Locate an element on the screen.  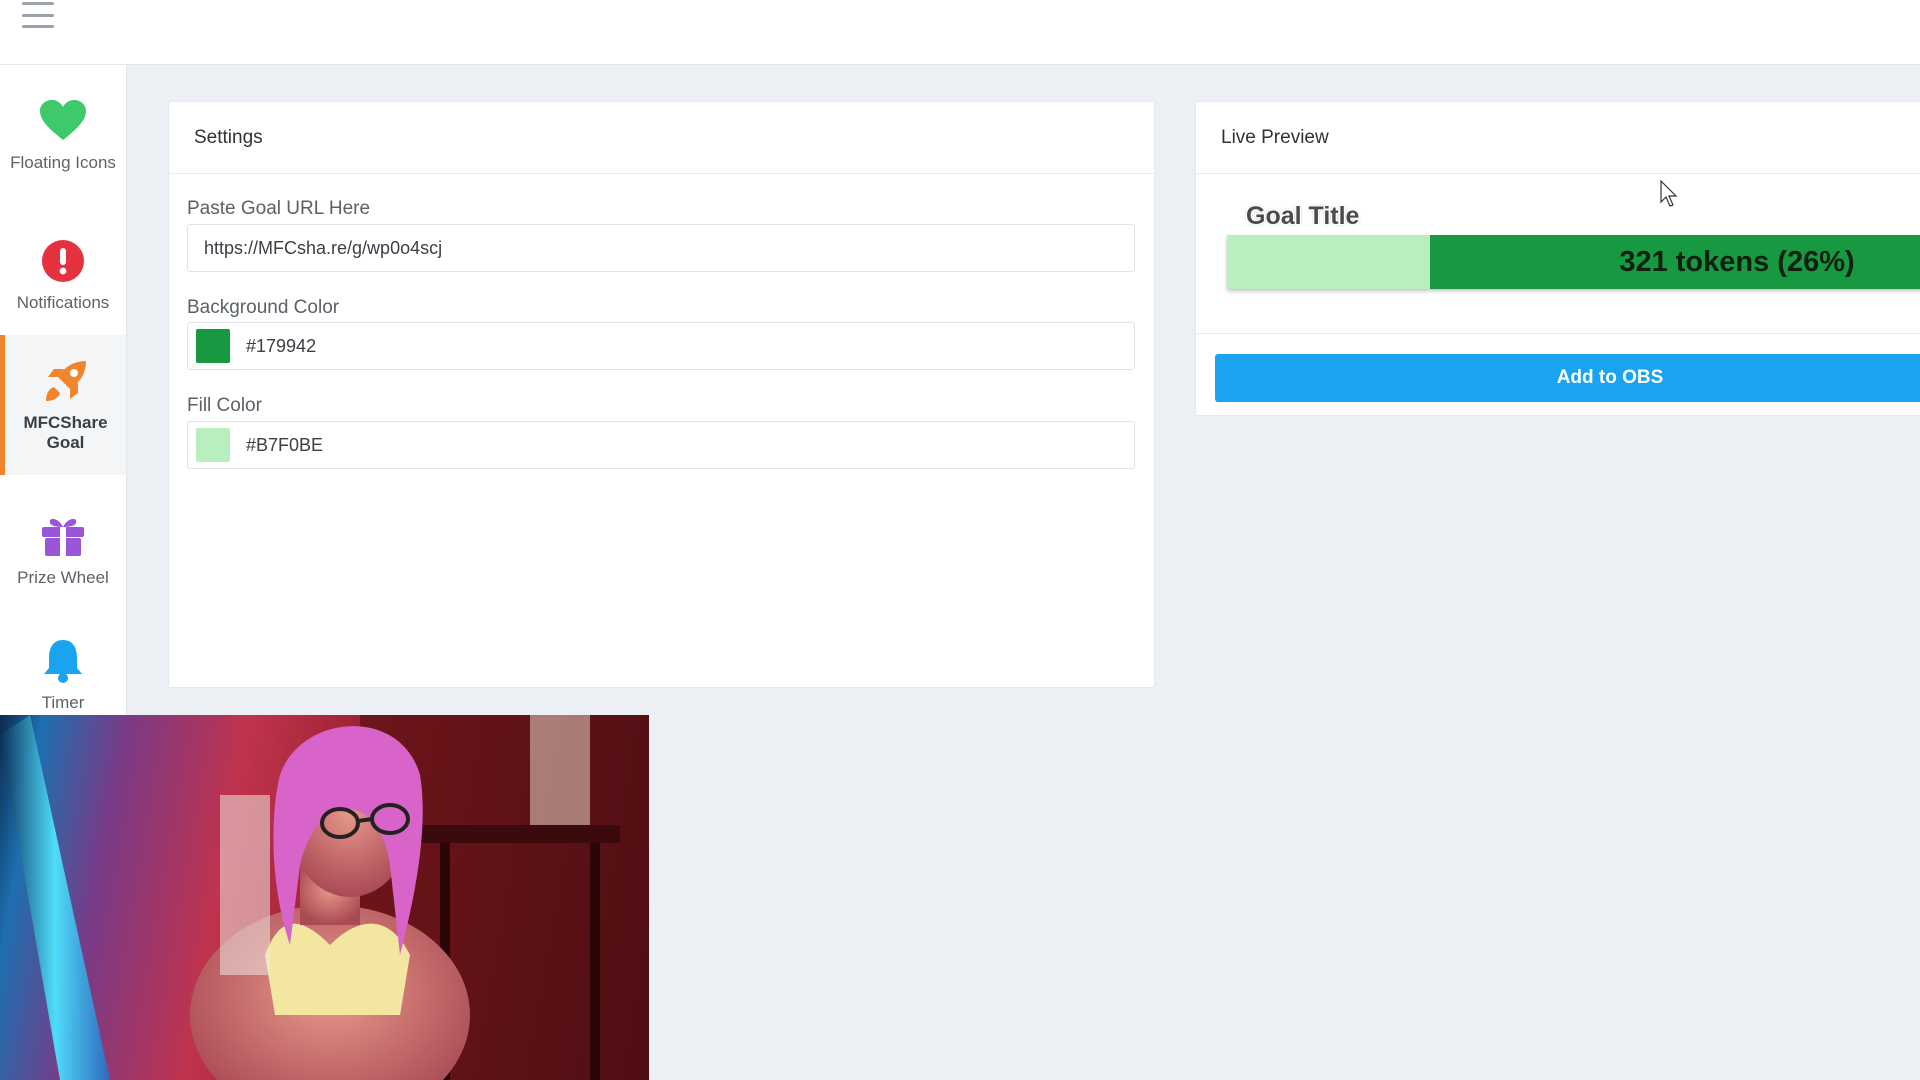
top-bar is located at coordinates (960, 32).